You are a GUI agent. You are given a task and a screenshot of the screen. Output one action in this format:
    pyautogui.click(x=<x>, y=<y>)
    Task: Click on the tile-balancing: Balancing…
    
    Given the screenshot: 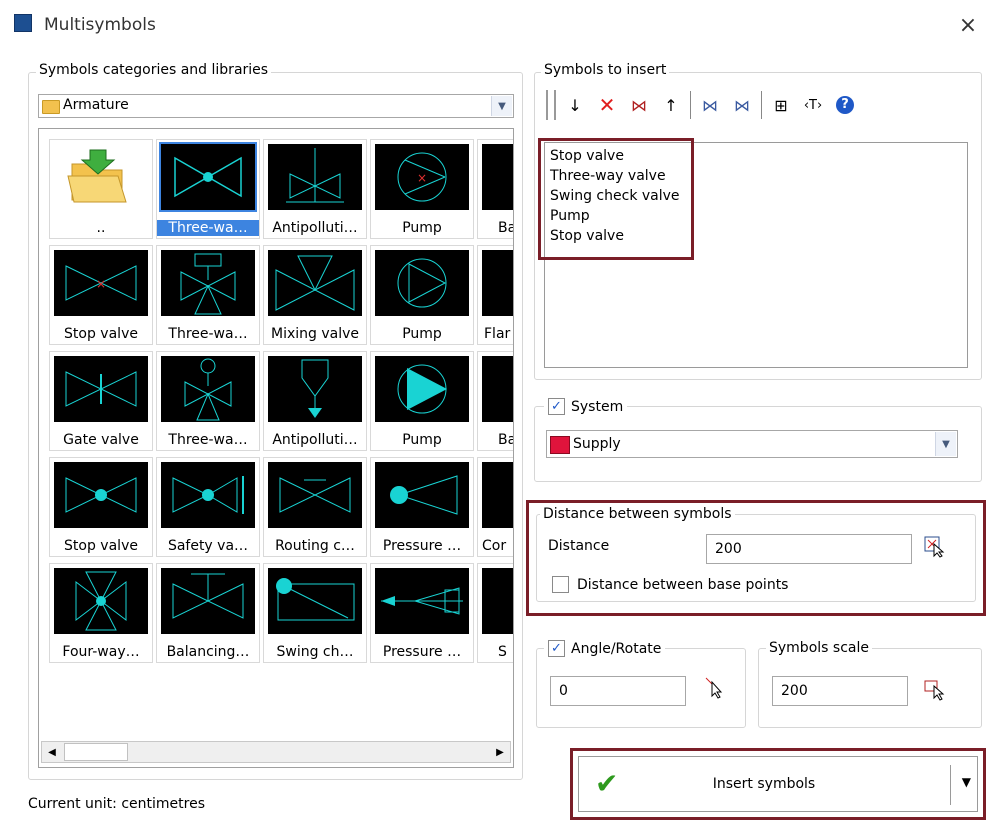 What is the action you would take?
    pyautogui.click(x=208, y=613)
    